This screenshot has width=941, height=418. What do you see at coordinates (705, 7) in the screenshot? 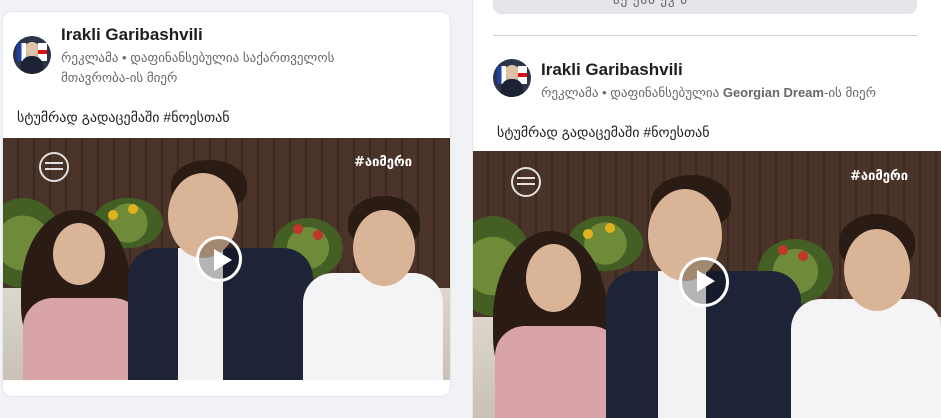
I see `previous-post-bar: აქ ეაბ ეკ ბ` at bounding box center [705, 7].